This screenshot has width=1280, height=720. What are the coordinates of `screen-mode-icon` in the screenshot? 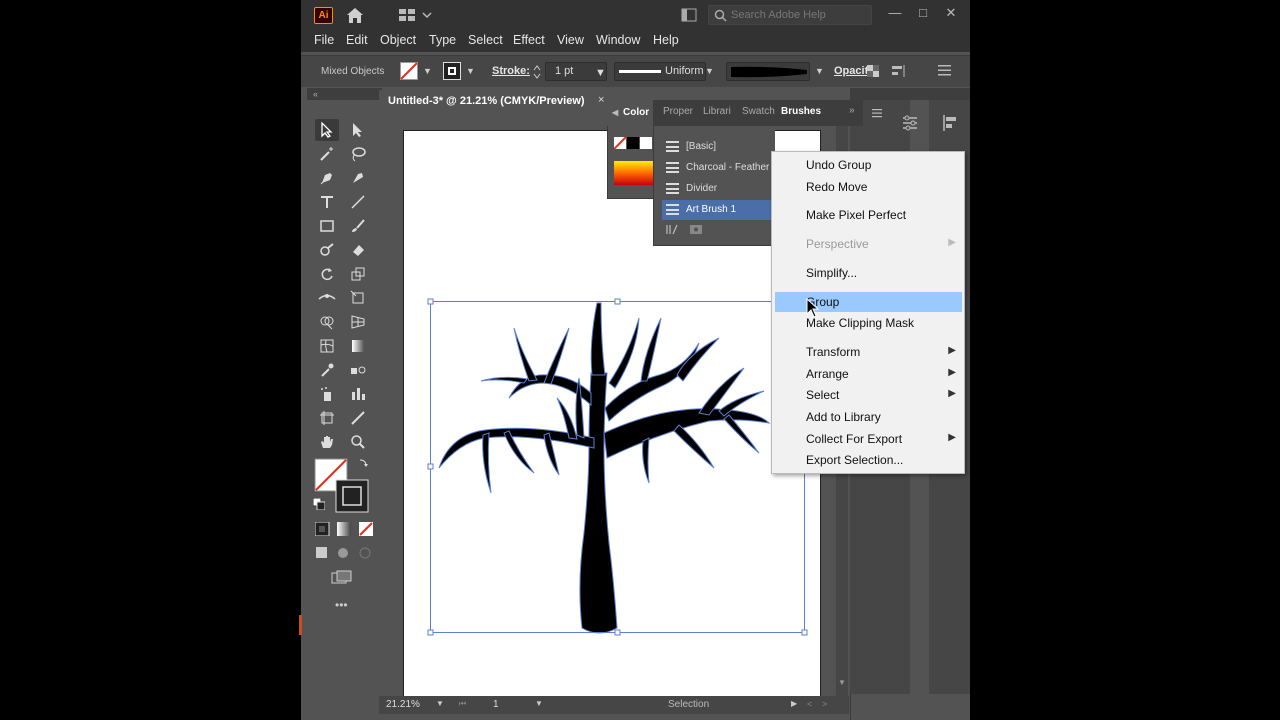 It's located at (342, 577).